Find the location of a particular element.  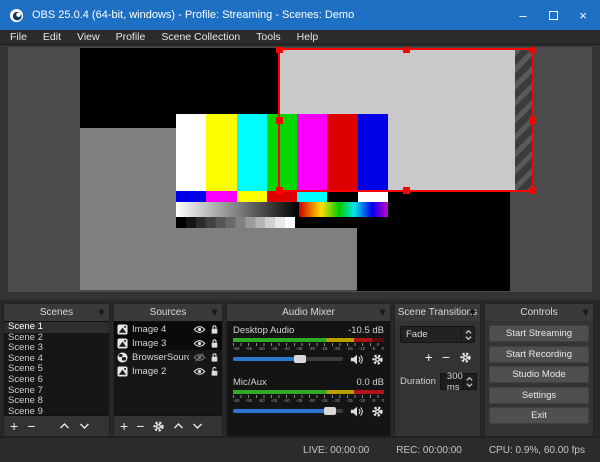

source-item: Image 3 is located at coordinates (168, 343).